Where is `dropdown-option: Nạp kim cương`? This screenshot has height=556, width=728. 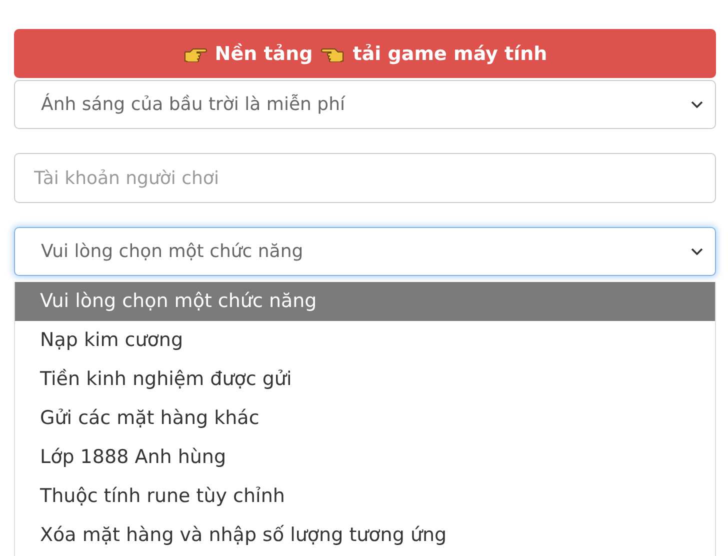 dropdown-option: Nạp kim cương is located at coordinates (365, 340).